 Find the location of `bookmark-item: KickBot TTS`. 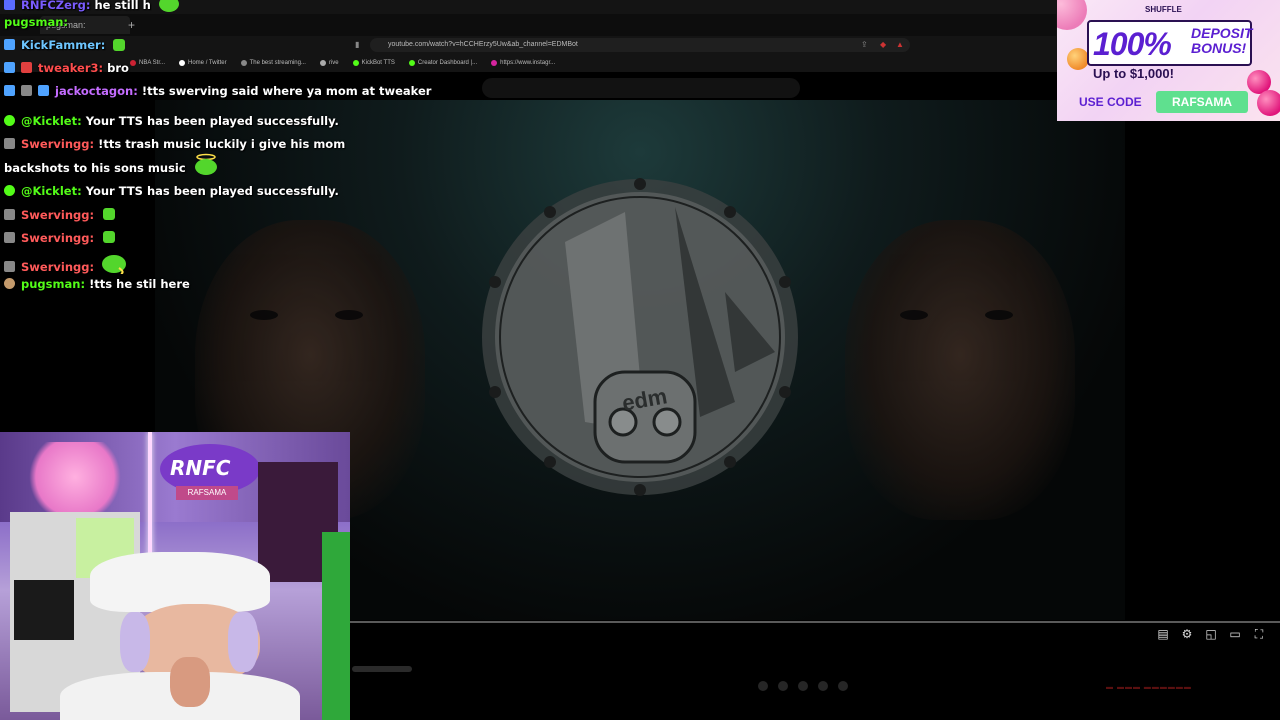

bookmark-item: KickBot TTS is located at coordinates (373, 63).